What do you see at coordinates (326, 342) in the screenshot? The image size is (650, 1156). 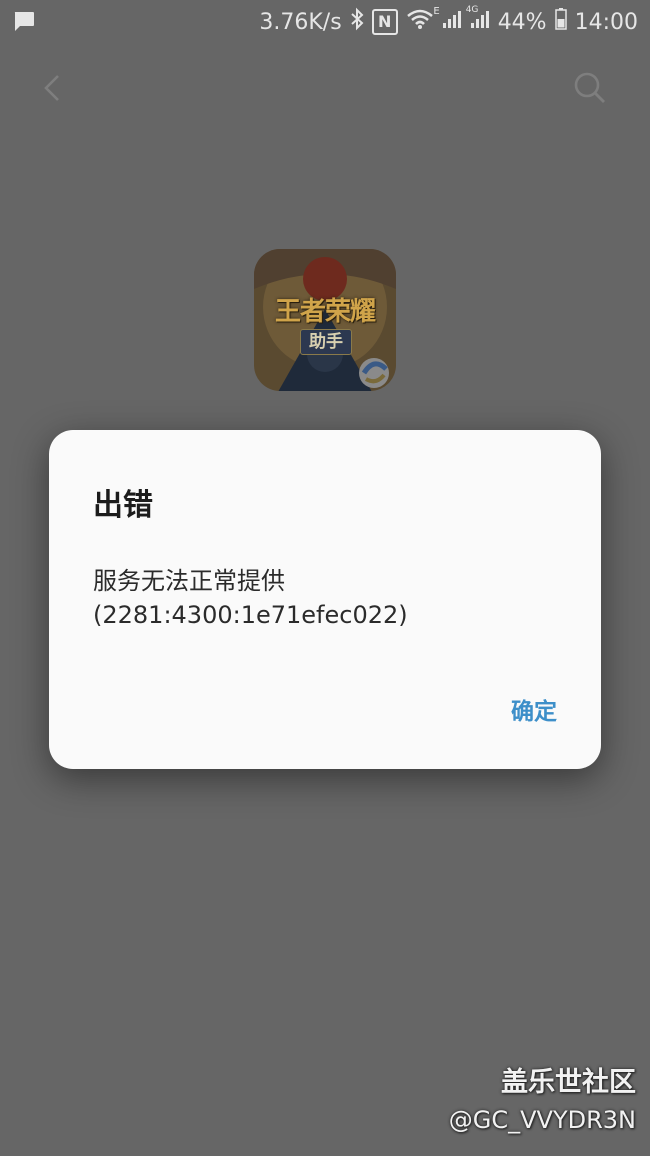 I see `app-name-line2: 助手` at bounding box center [326, 342].